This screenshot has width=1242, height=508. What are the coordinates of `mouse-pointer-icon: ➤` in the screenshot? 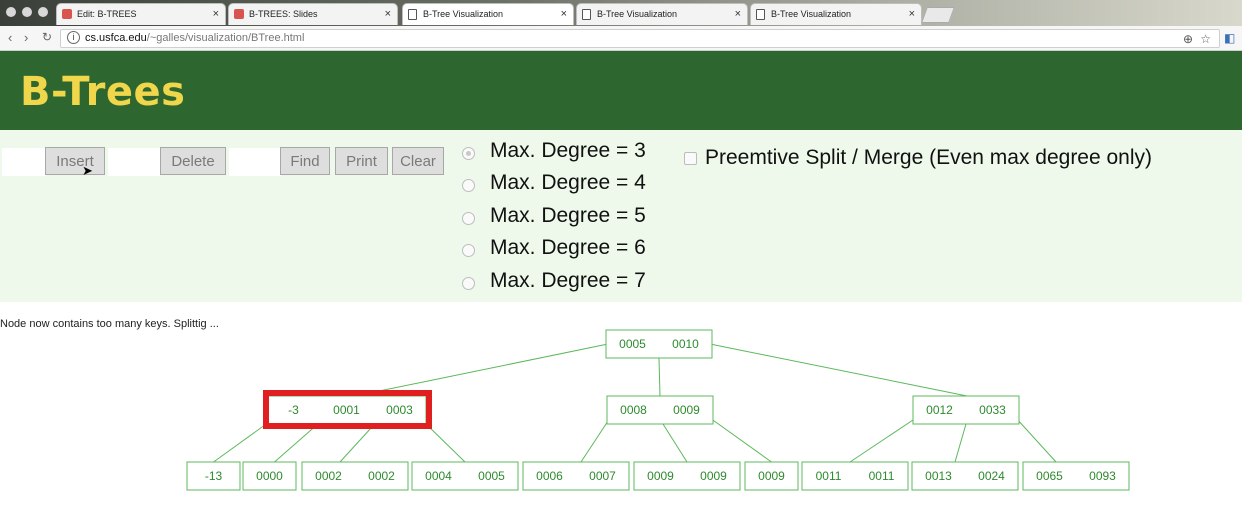 It's located at (87, 170).